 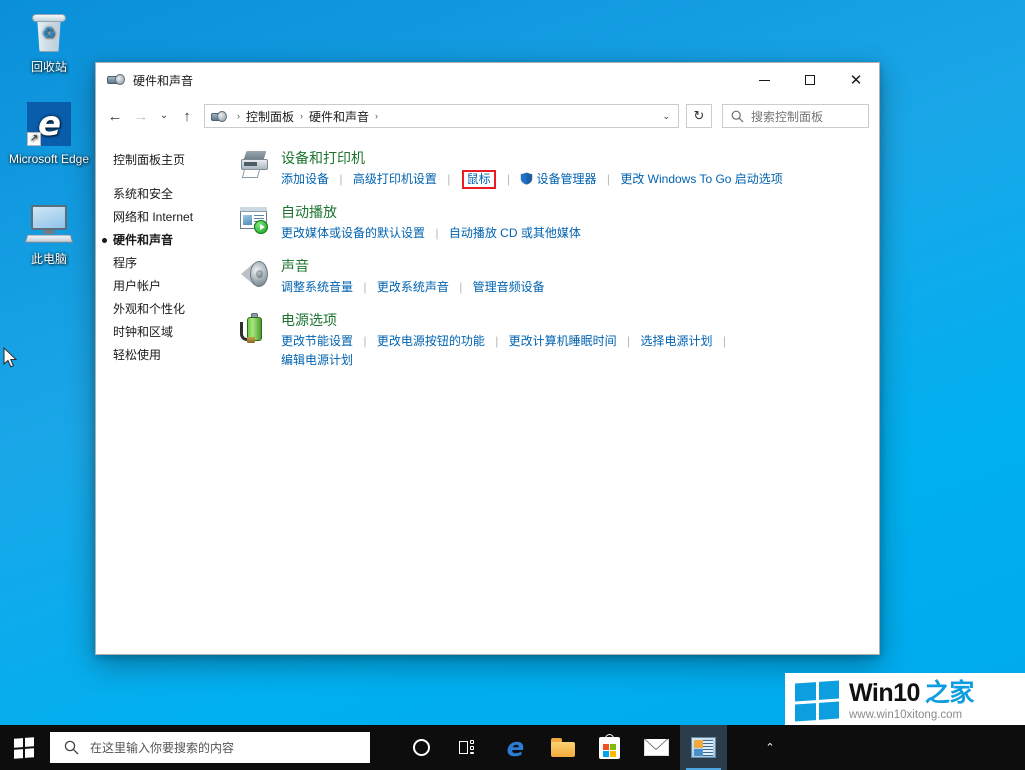 I want to click on taskbar-icons: e, so click(x=562, y=747).